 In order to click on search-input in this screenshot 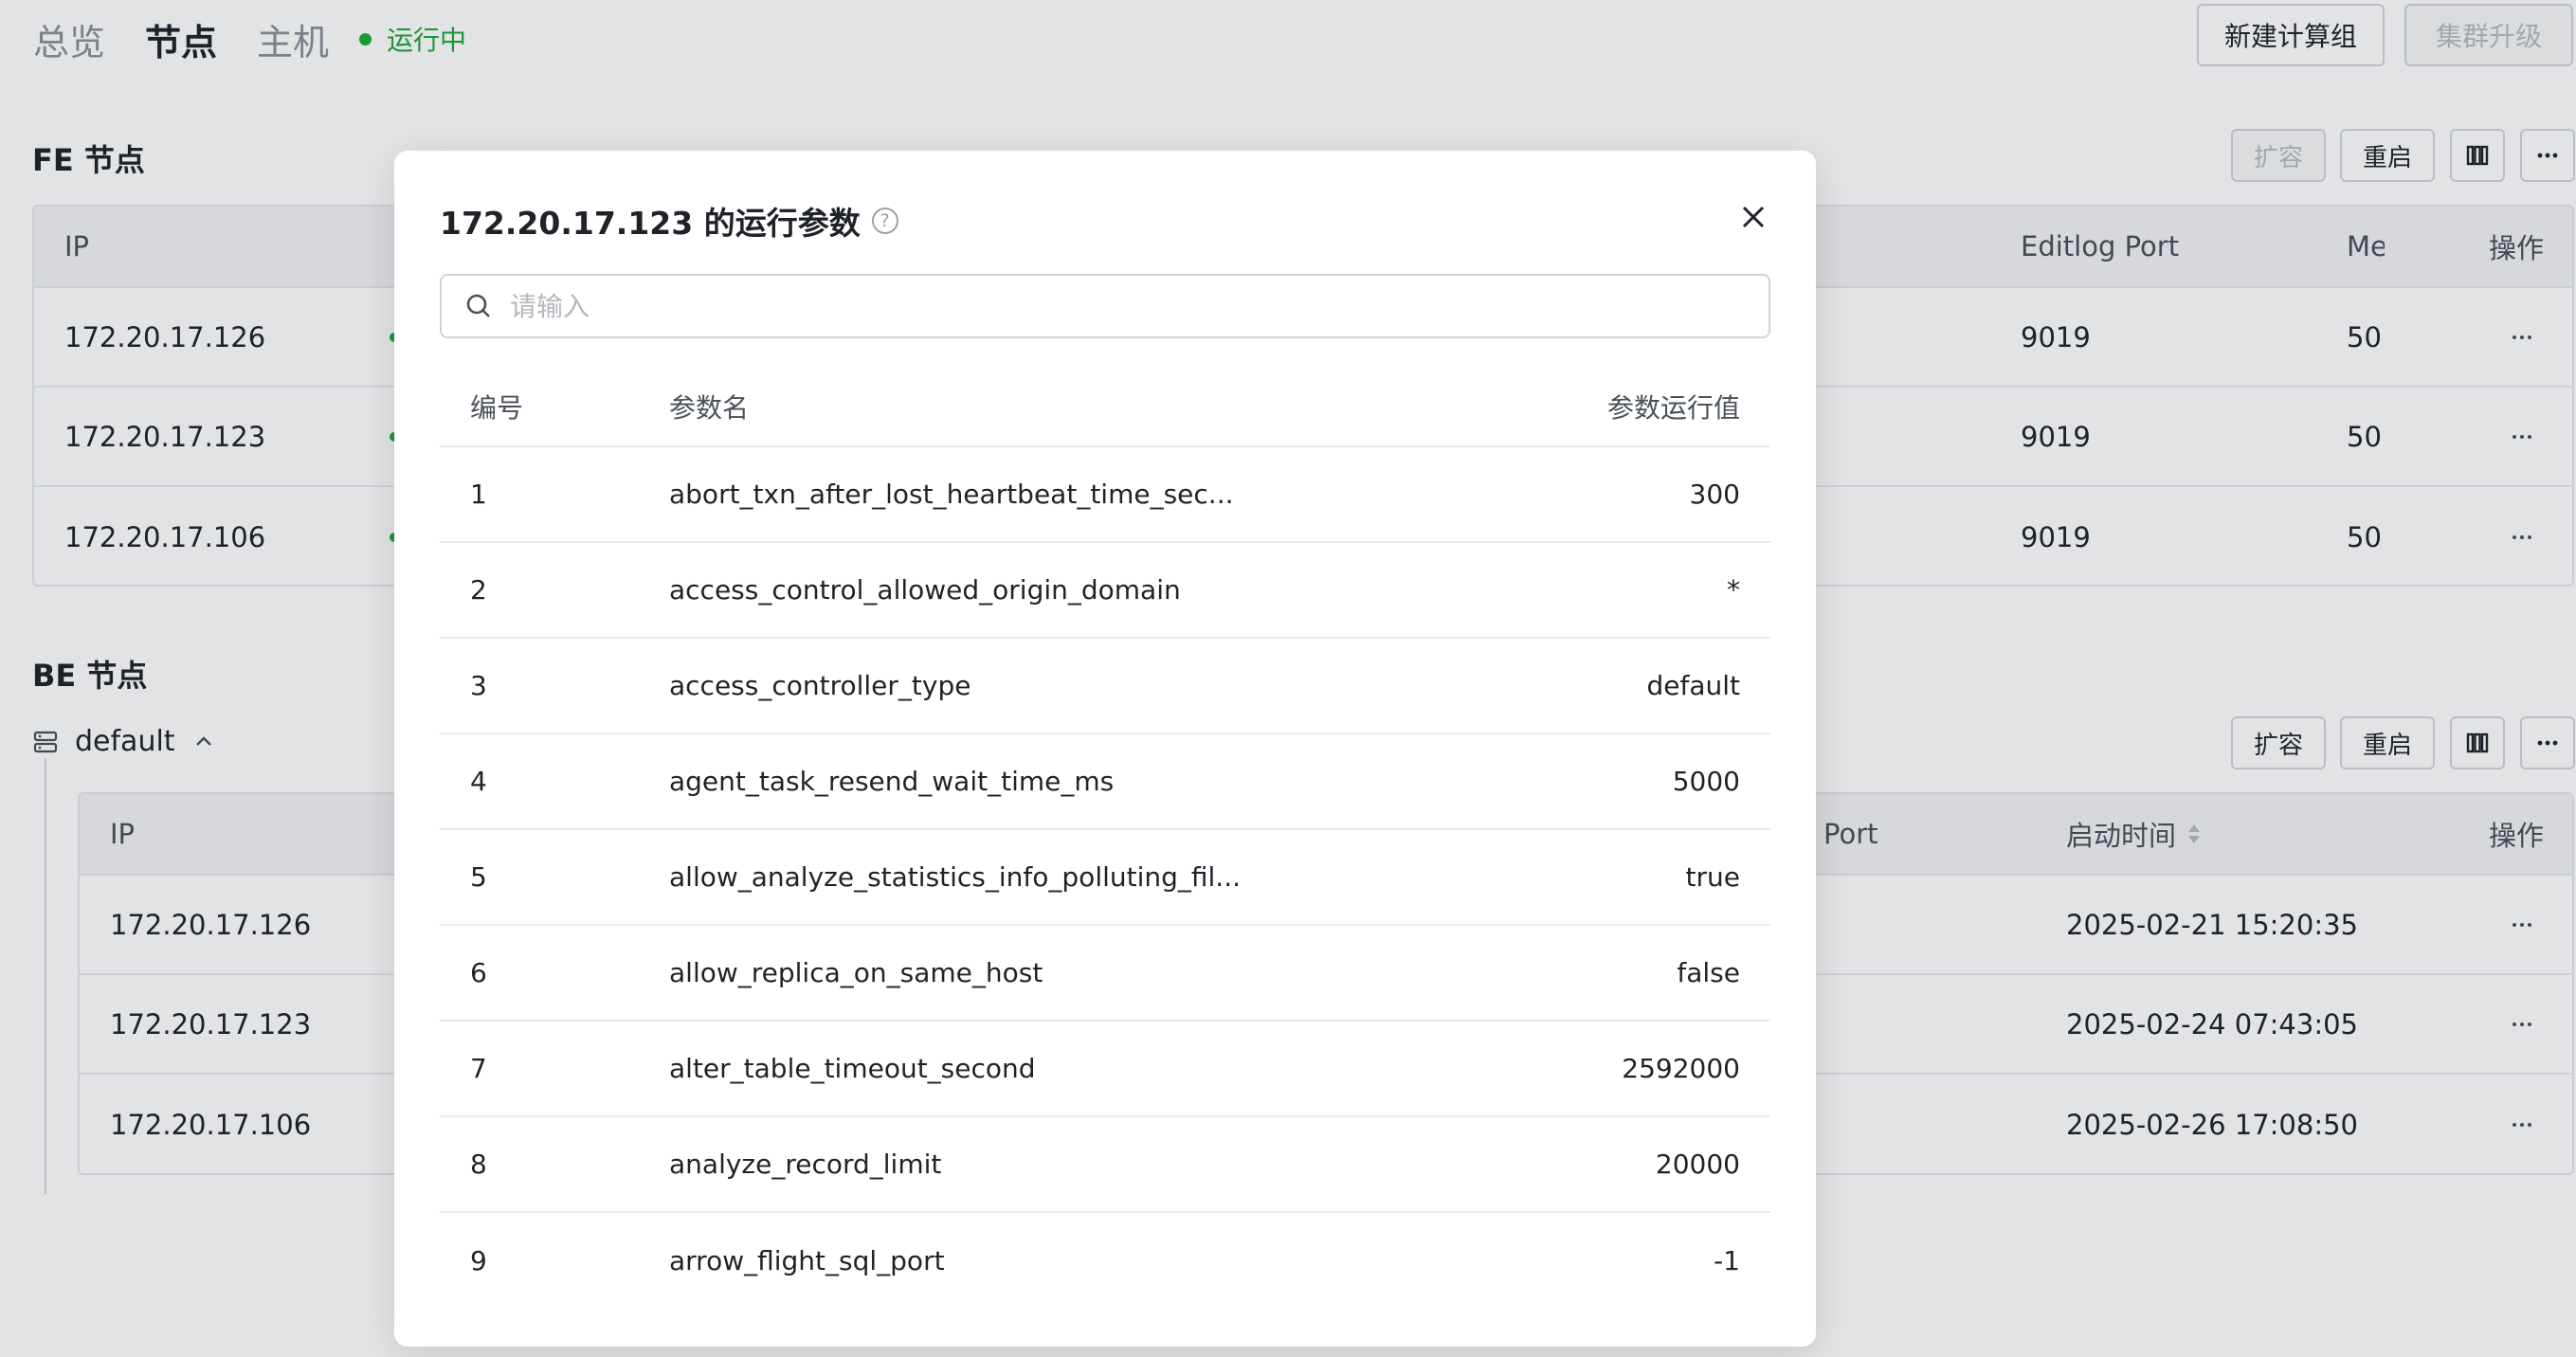, I will do `click(1126, 306)`.